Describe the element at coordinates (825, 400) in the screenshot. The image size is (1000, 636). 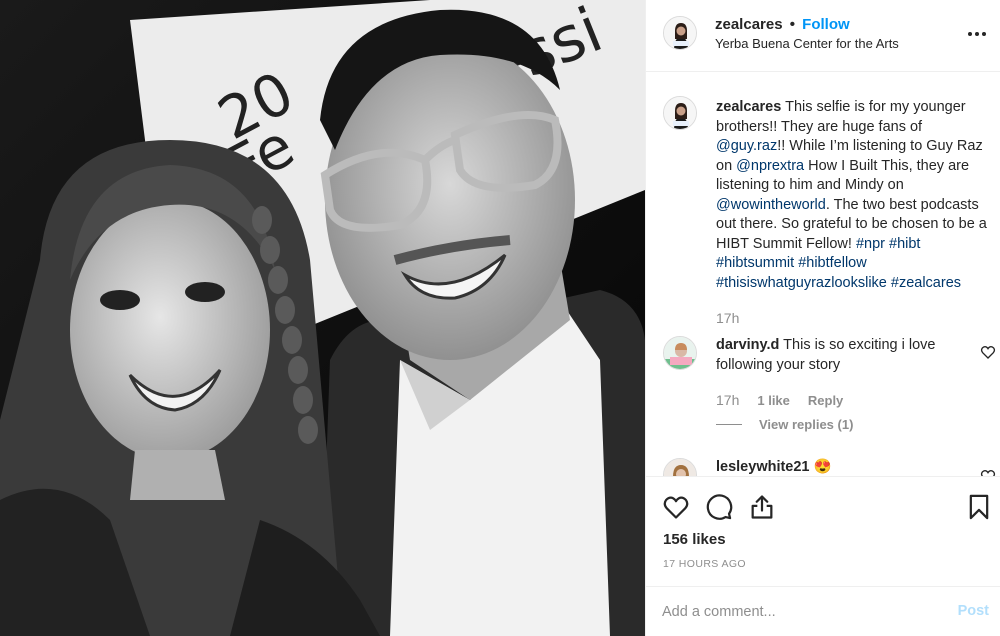
I see `reply-button: Reply` at that location.